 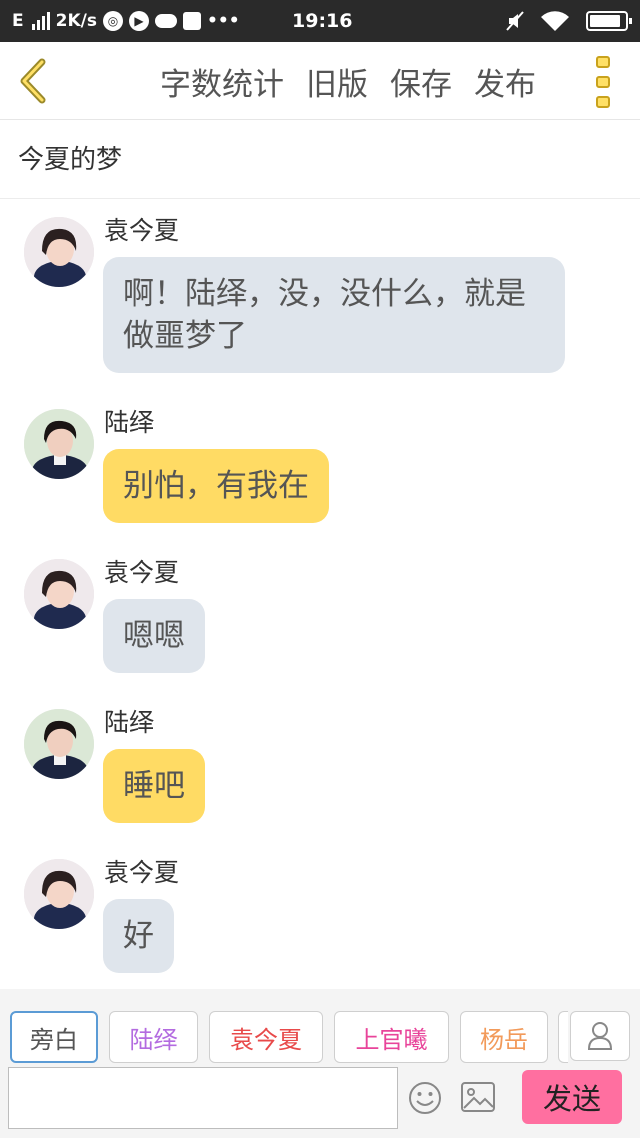 What do you see at coordinates (138, 936) in the screenshot?
I see `message-bubble: 好` at bounding box center [138, 936].